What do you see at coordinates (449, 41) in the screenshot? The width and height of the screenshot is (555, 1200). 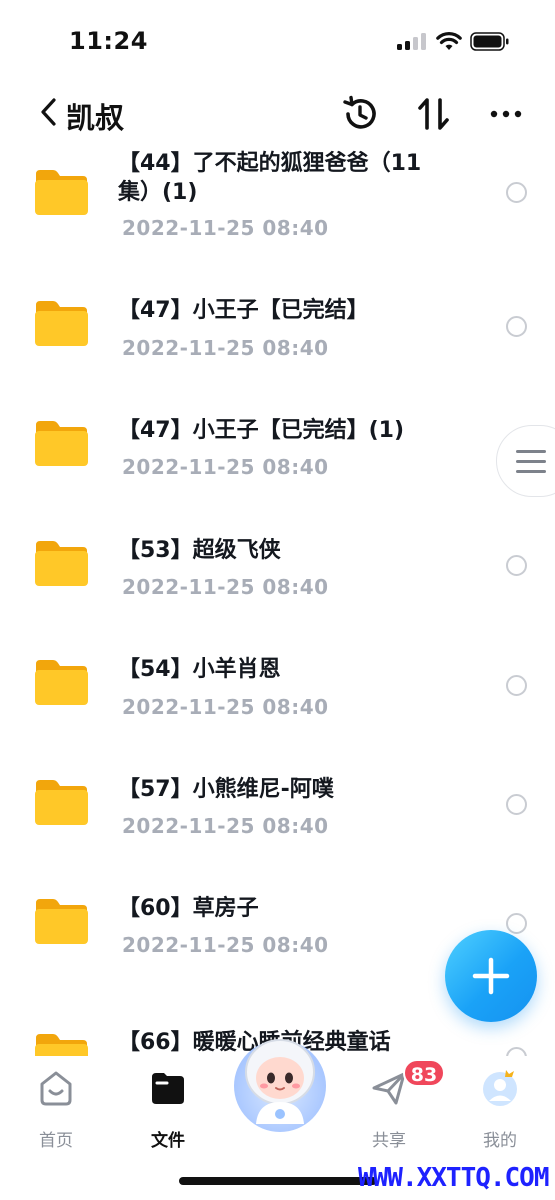 I see `wifi-icon` at bounding box center [449, 41].